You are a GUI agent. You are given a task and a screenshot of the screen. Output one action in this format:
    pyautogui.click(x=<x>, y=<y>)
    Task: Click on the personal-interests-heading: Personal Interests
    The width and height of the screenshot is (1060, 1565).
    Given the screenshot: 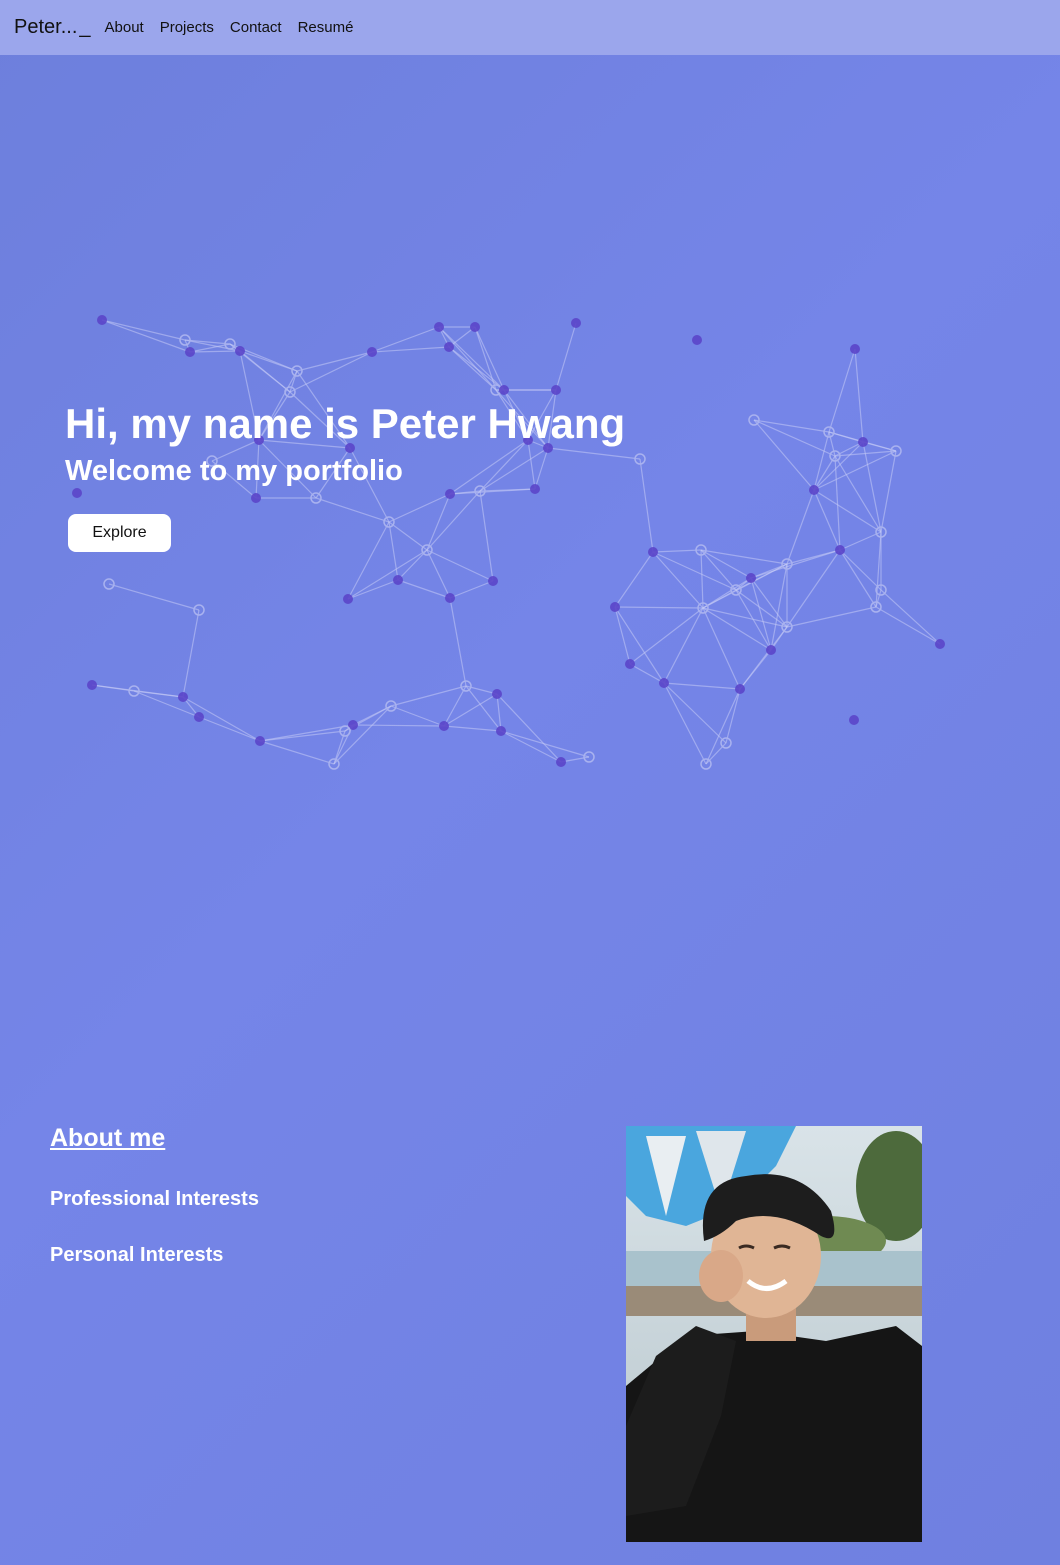 What is the action you would take?
    pyautogui.click(x=137, y=1255)
    